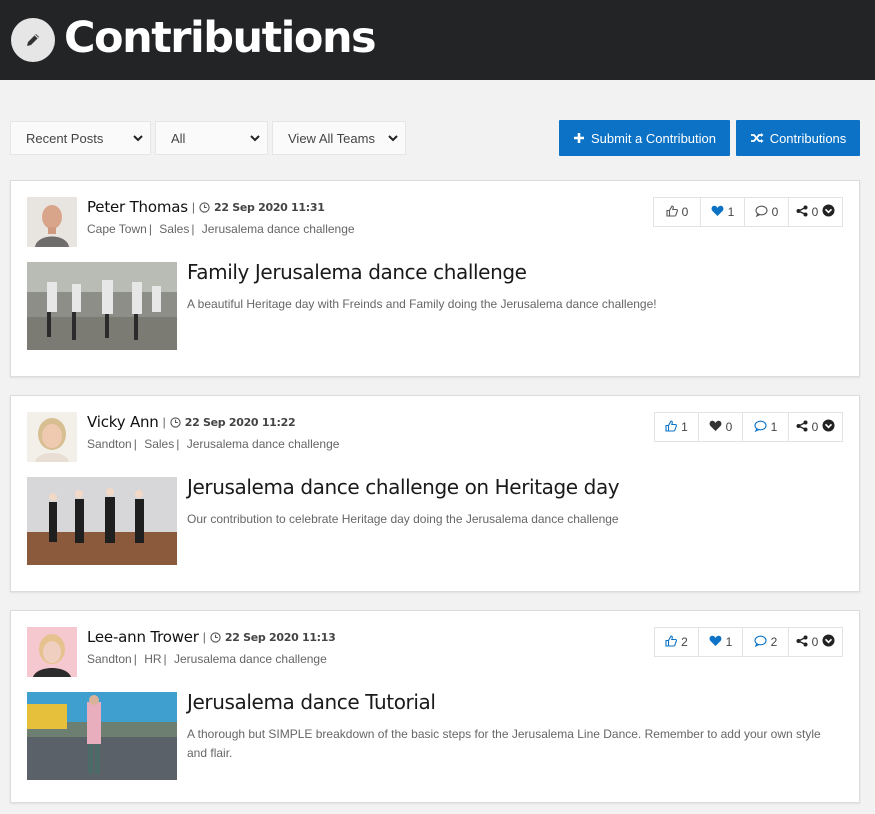 This screenshot has width=875, height=814. I want to click on post-title: Jerusalema dance Tutorial, so click(311, 702).